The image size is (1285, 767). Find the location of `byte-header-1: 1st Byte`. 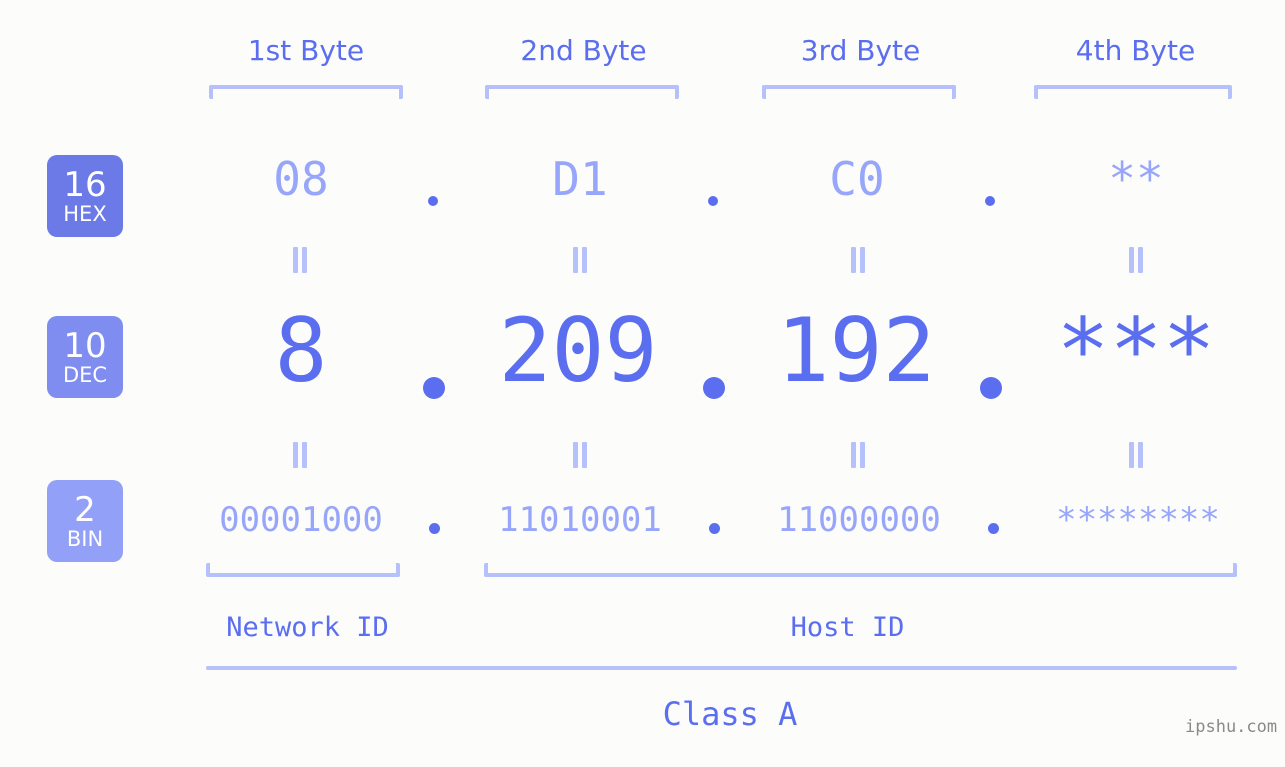

byte-header-1: 1st Byte is located at coordinates (306, 50).